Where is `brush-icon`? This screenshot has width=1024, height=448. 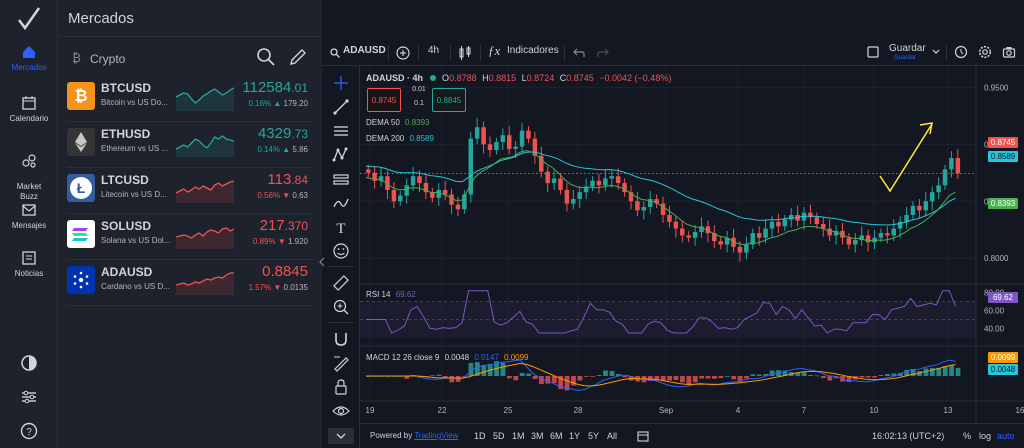
brush-icon is located at coordinates (341, 203).